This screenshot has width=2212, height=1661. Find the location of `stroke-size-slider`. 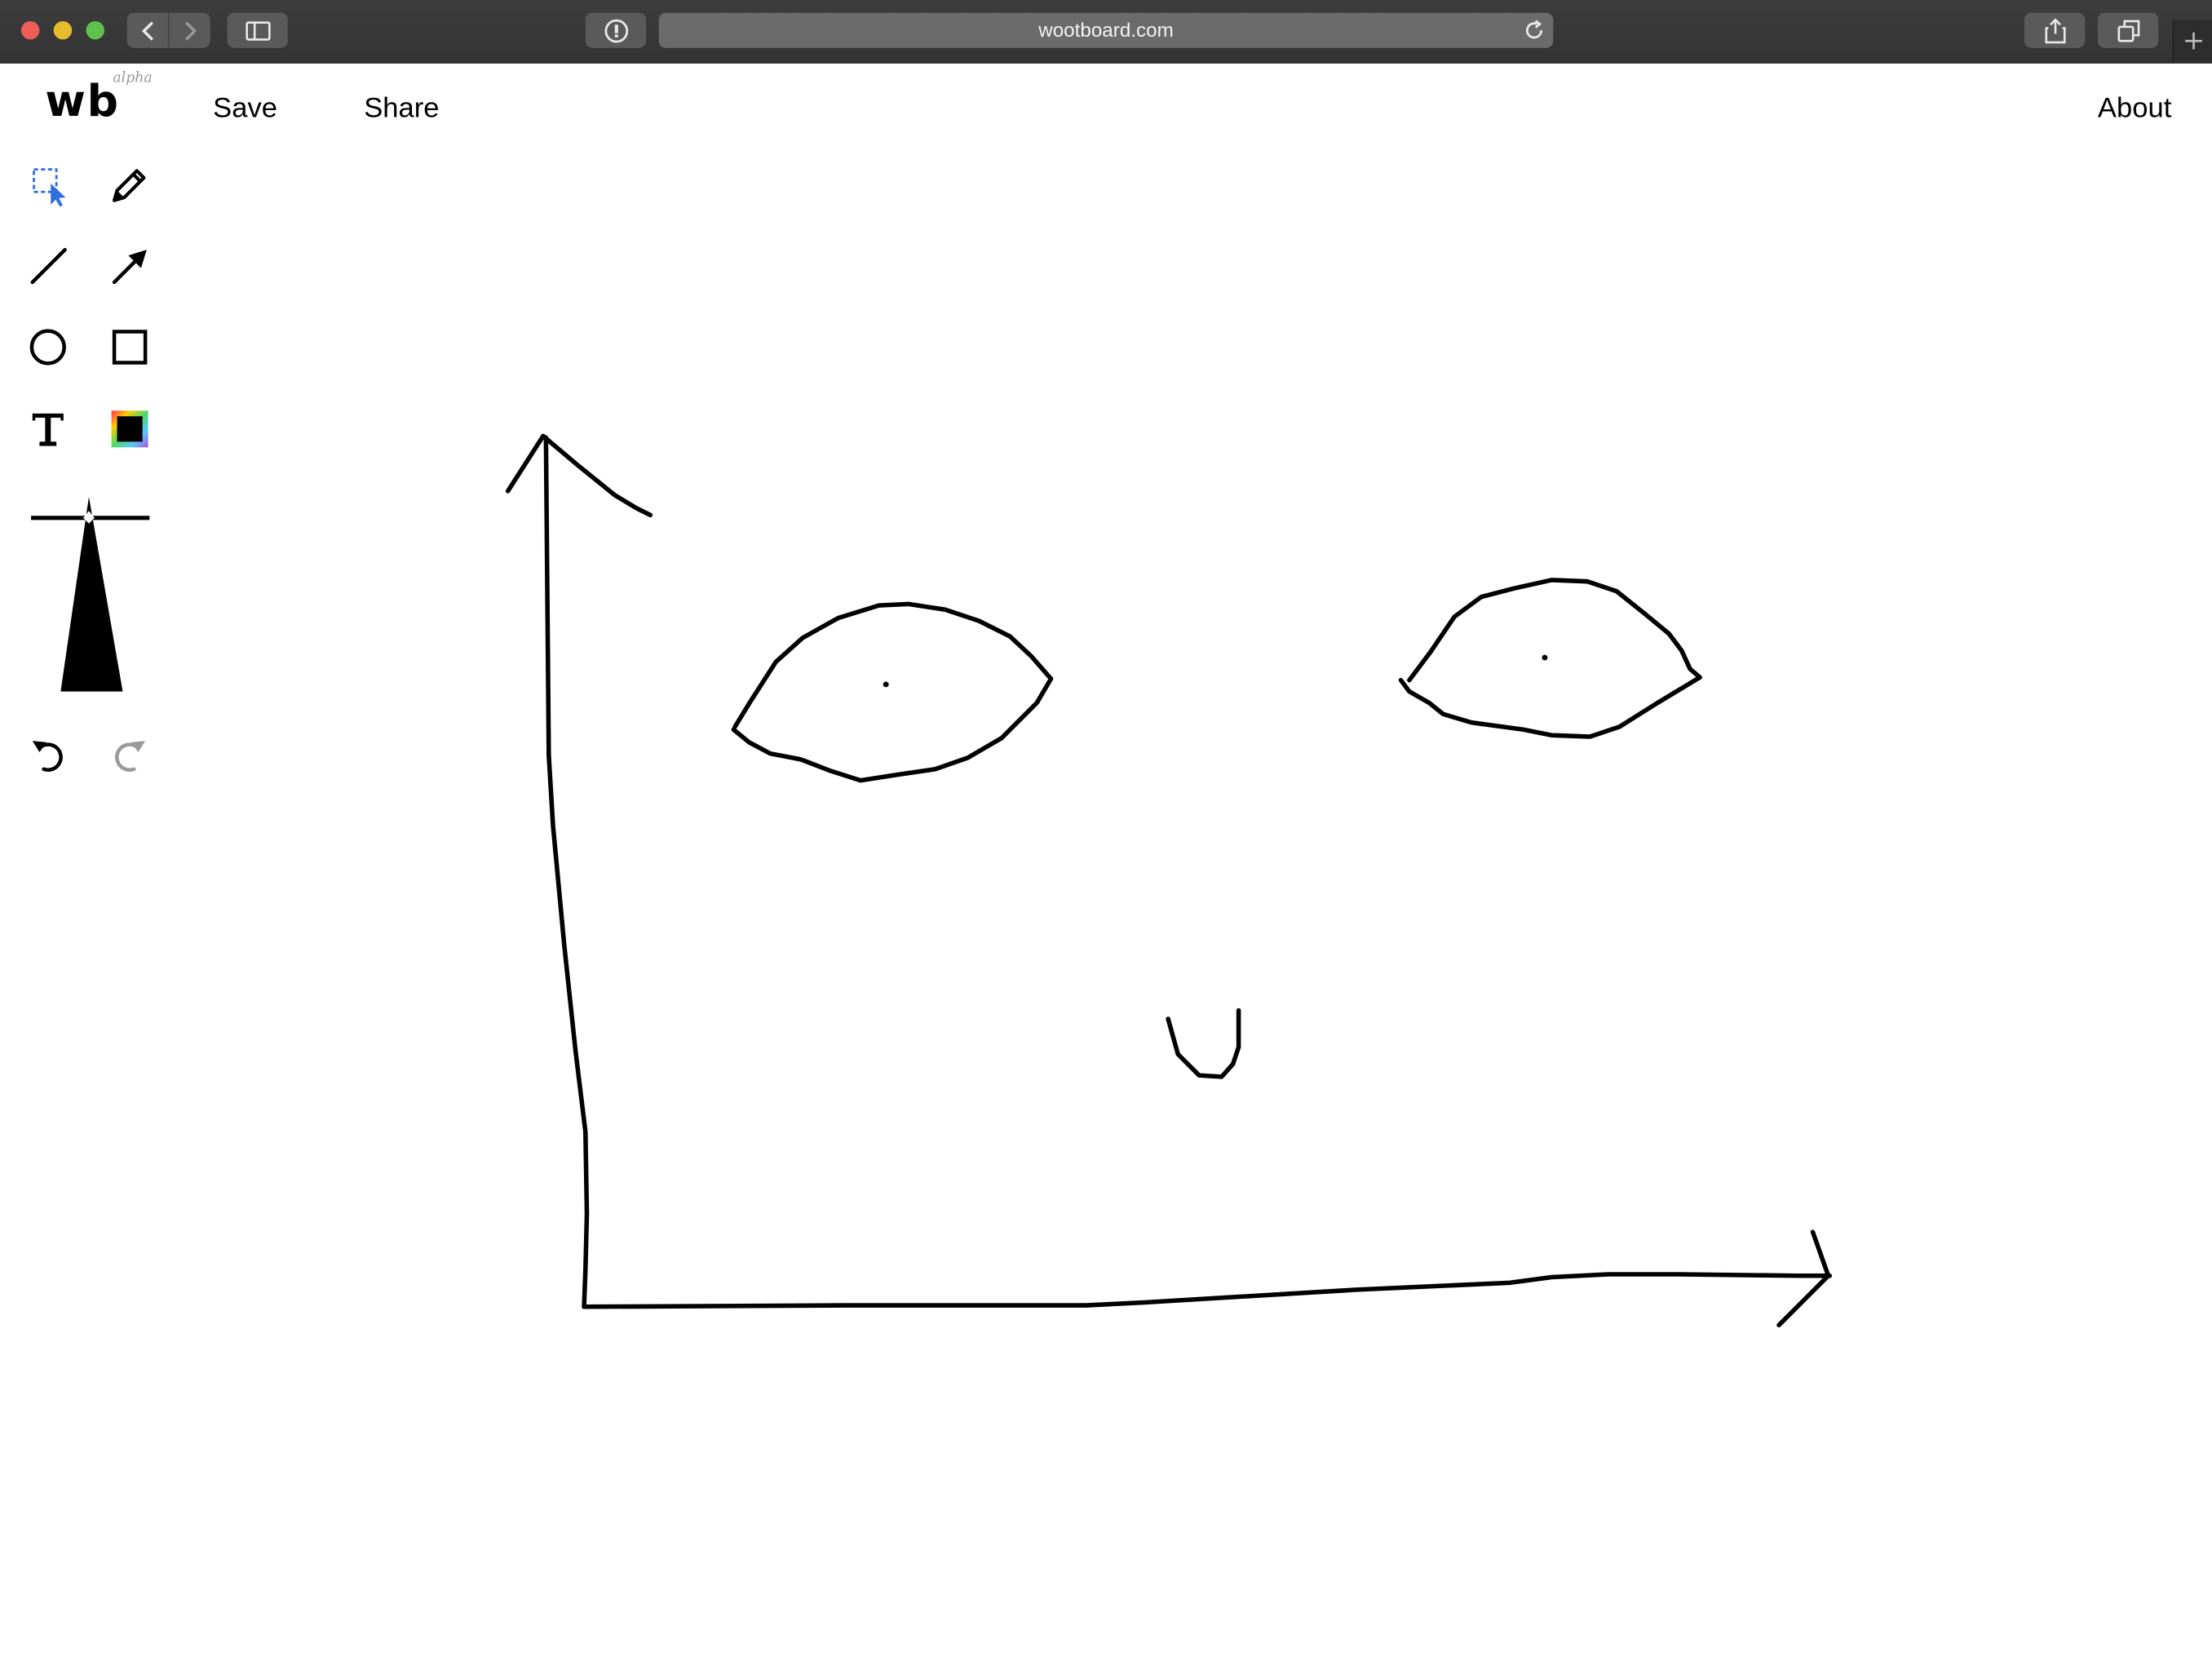

stroke-size-slider is located at coordinates (91, 594).